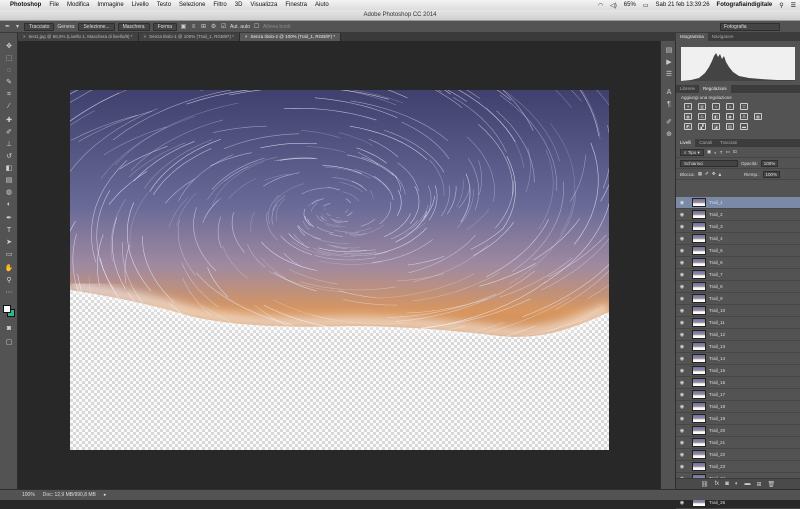 The width and height of the screenshot is (800, 509). What do you see at coordinates (669, 123) in the screenshot?
I see `brush-panel-icon: ✐` at bounding box center [669, 123].